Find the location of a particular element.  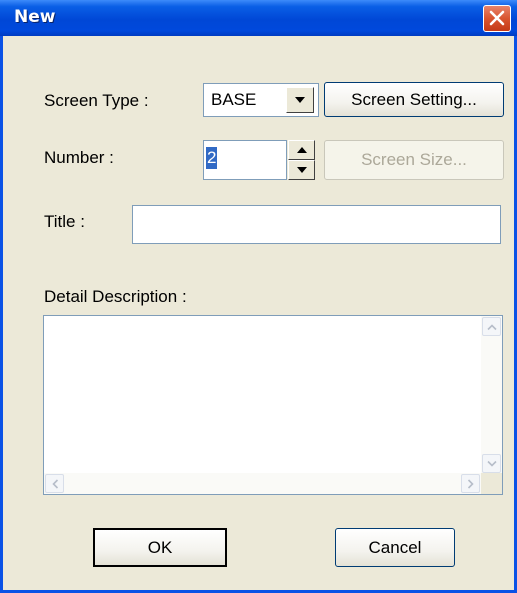

scroll-down-button is located at coordinates (491, 463).